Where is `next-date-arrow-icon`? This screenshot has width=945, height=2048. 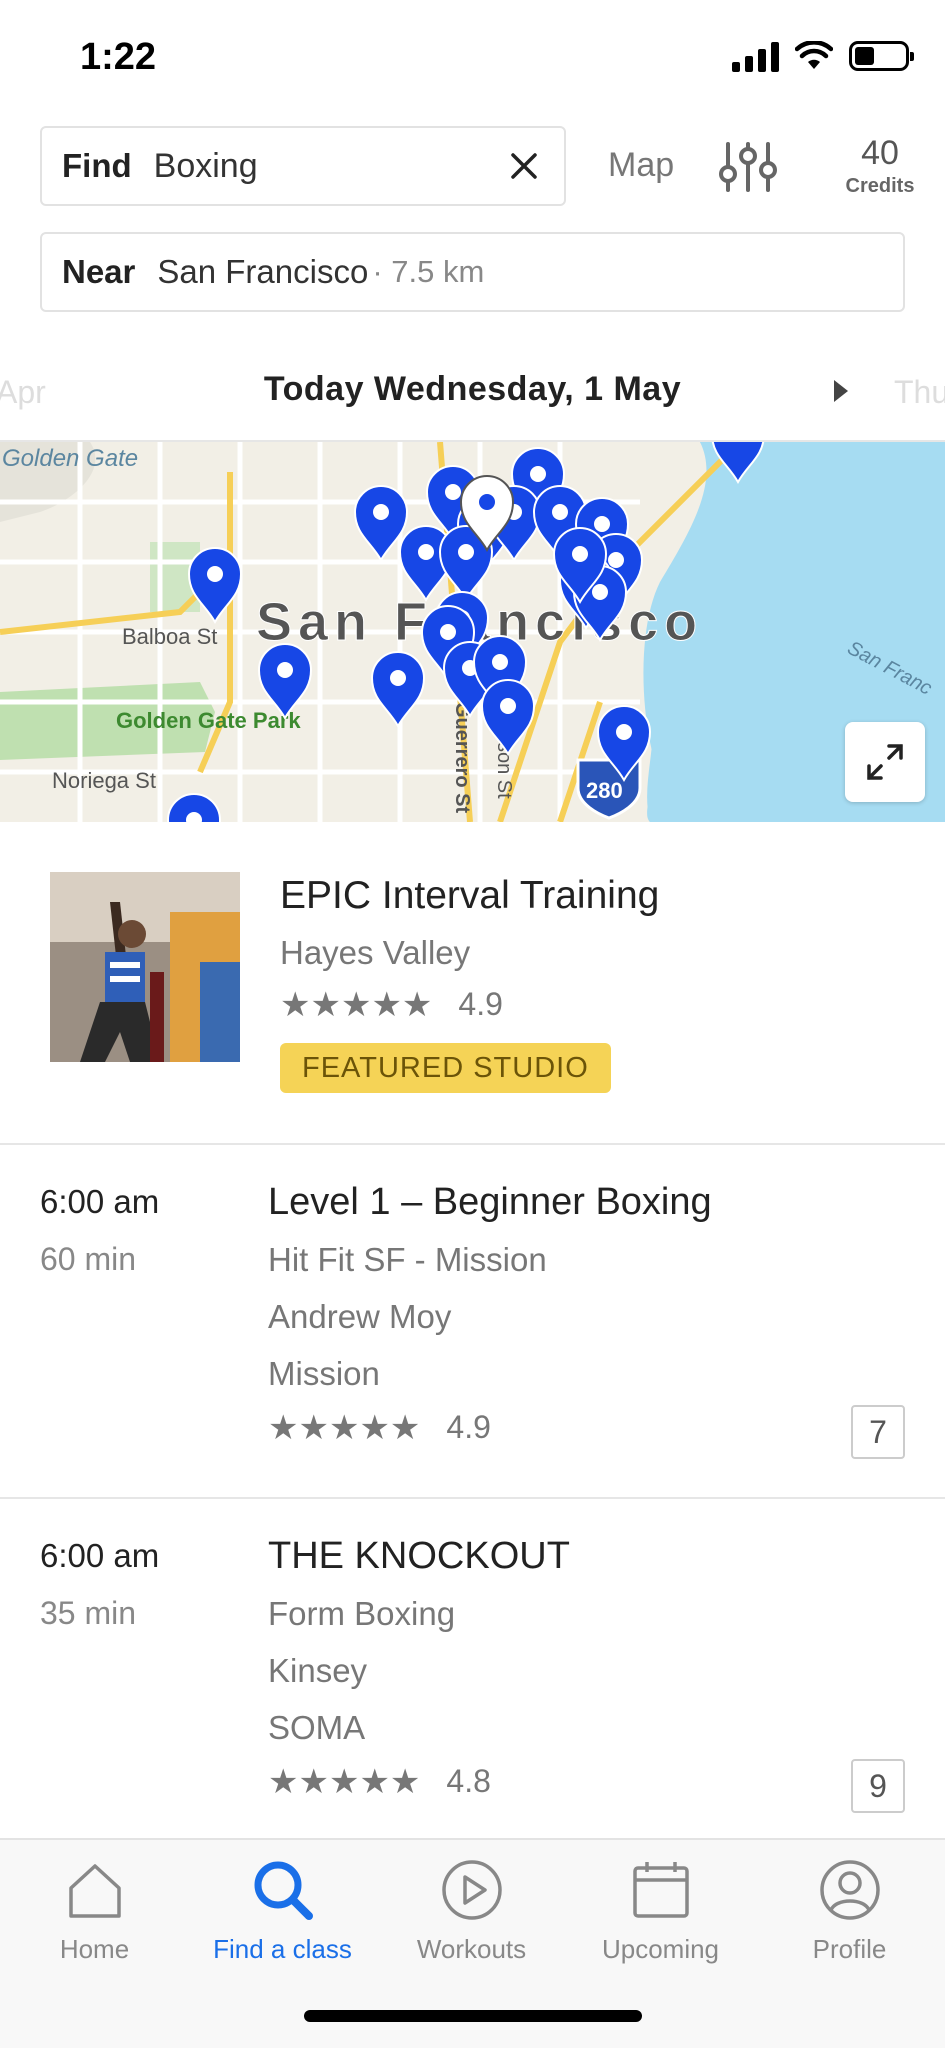 next-date-arrow-icon is located at coordinates (842, 391).